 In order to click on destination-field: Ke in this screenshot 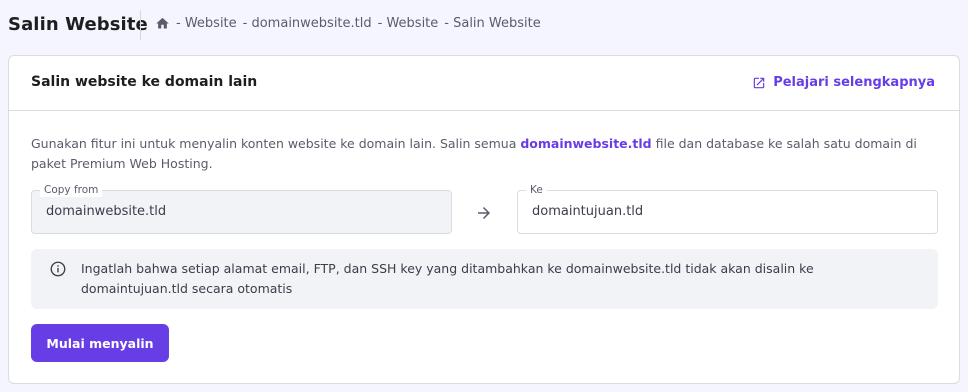, I will do `click(727, 208)`.